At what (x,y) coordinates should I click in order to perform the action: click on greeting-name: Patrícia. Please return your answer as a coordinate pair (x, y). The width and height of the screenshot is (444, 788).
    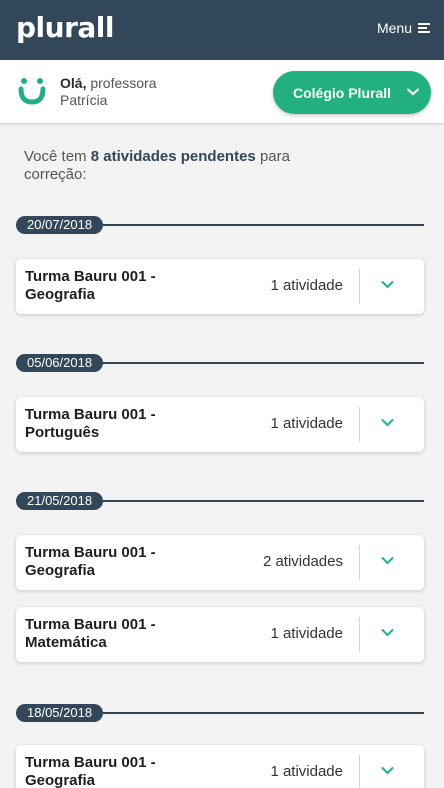
    Looking at the image, I should click on (84, 100).